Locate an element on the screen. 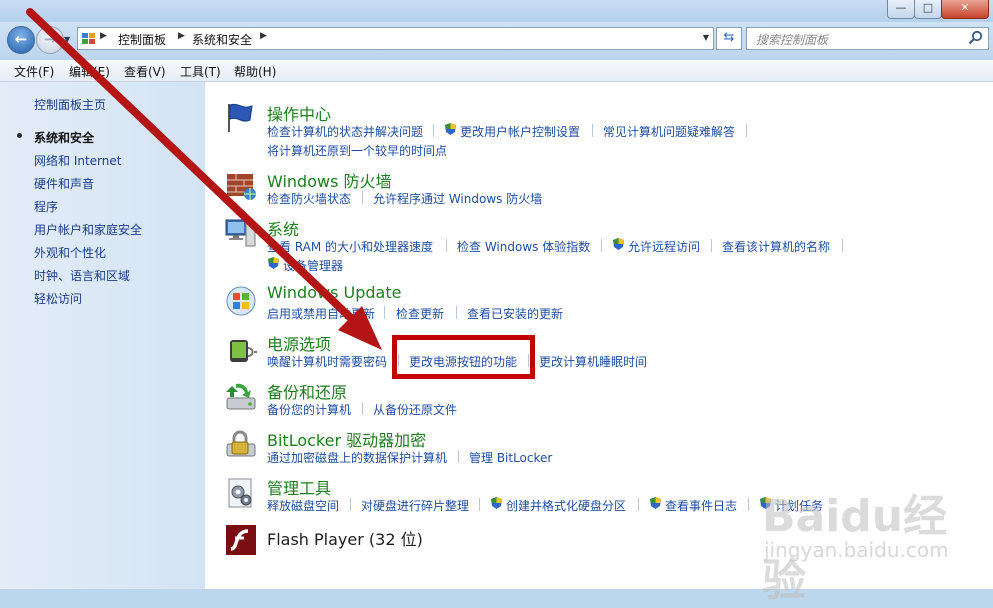 This screenshot has height=608, width=993. link-check-status: 检查计算机的状态并解决问题 is located at coordinates (345, 131).